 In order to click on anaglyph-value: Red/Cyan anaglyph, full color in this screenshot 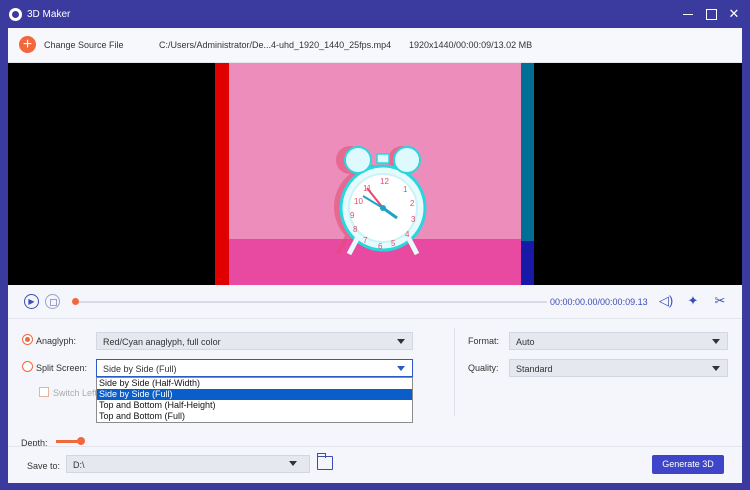, I will do `click(162, 342)`.